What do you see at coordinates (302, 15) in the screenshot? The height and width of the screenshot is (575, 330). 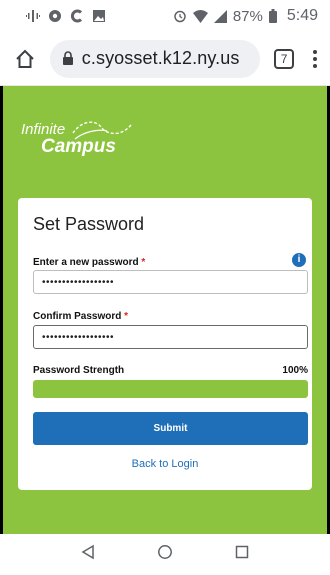 I see `clock: 5:49` at bounding box center [302, 15].